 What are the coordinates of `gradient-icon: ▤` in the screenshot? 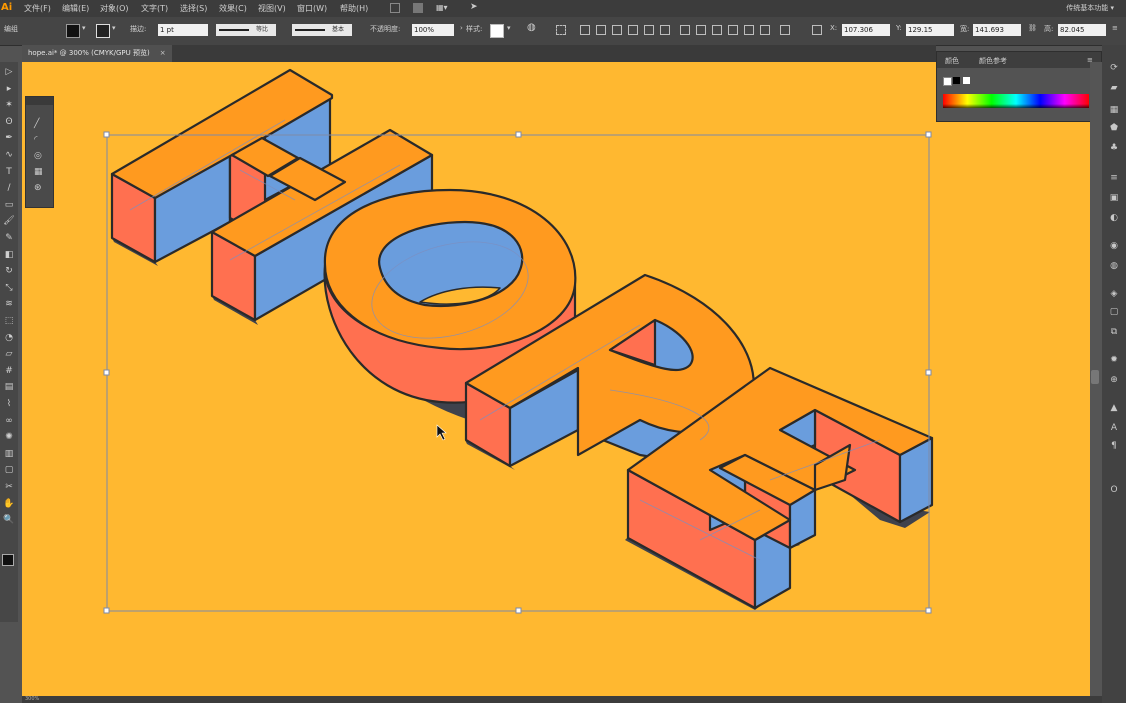 It's located at (9, 387).